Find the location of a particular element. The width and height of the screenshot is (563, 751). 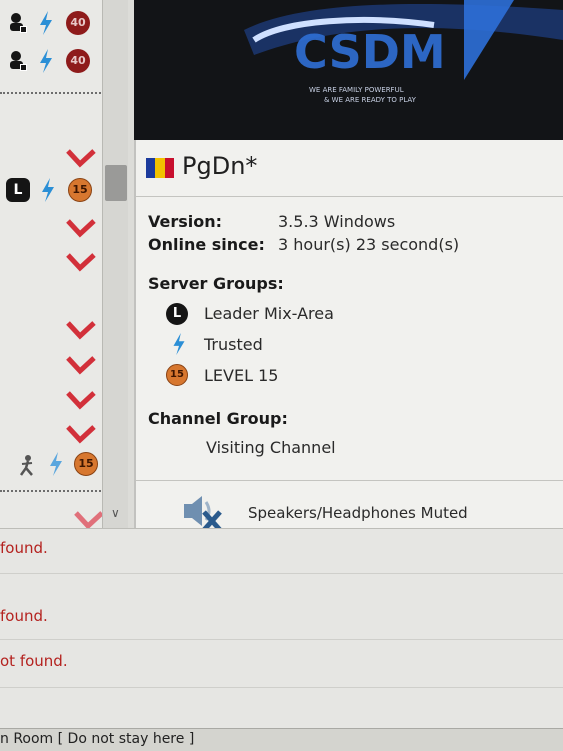

server-group-name: Leader Mix-Area is located at coordinates (269, 313).